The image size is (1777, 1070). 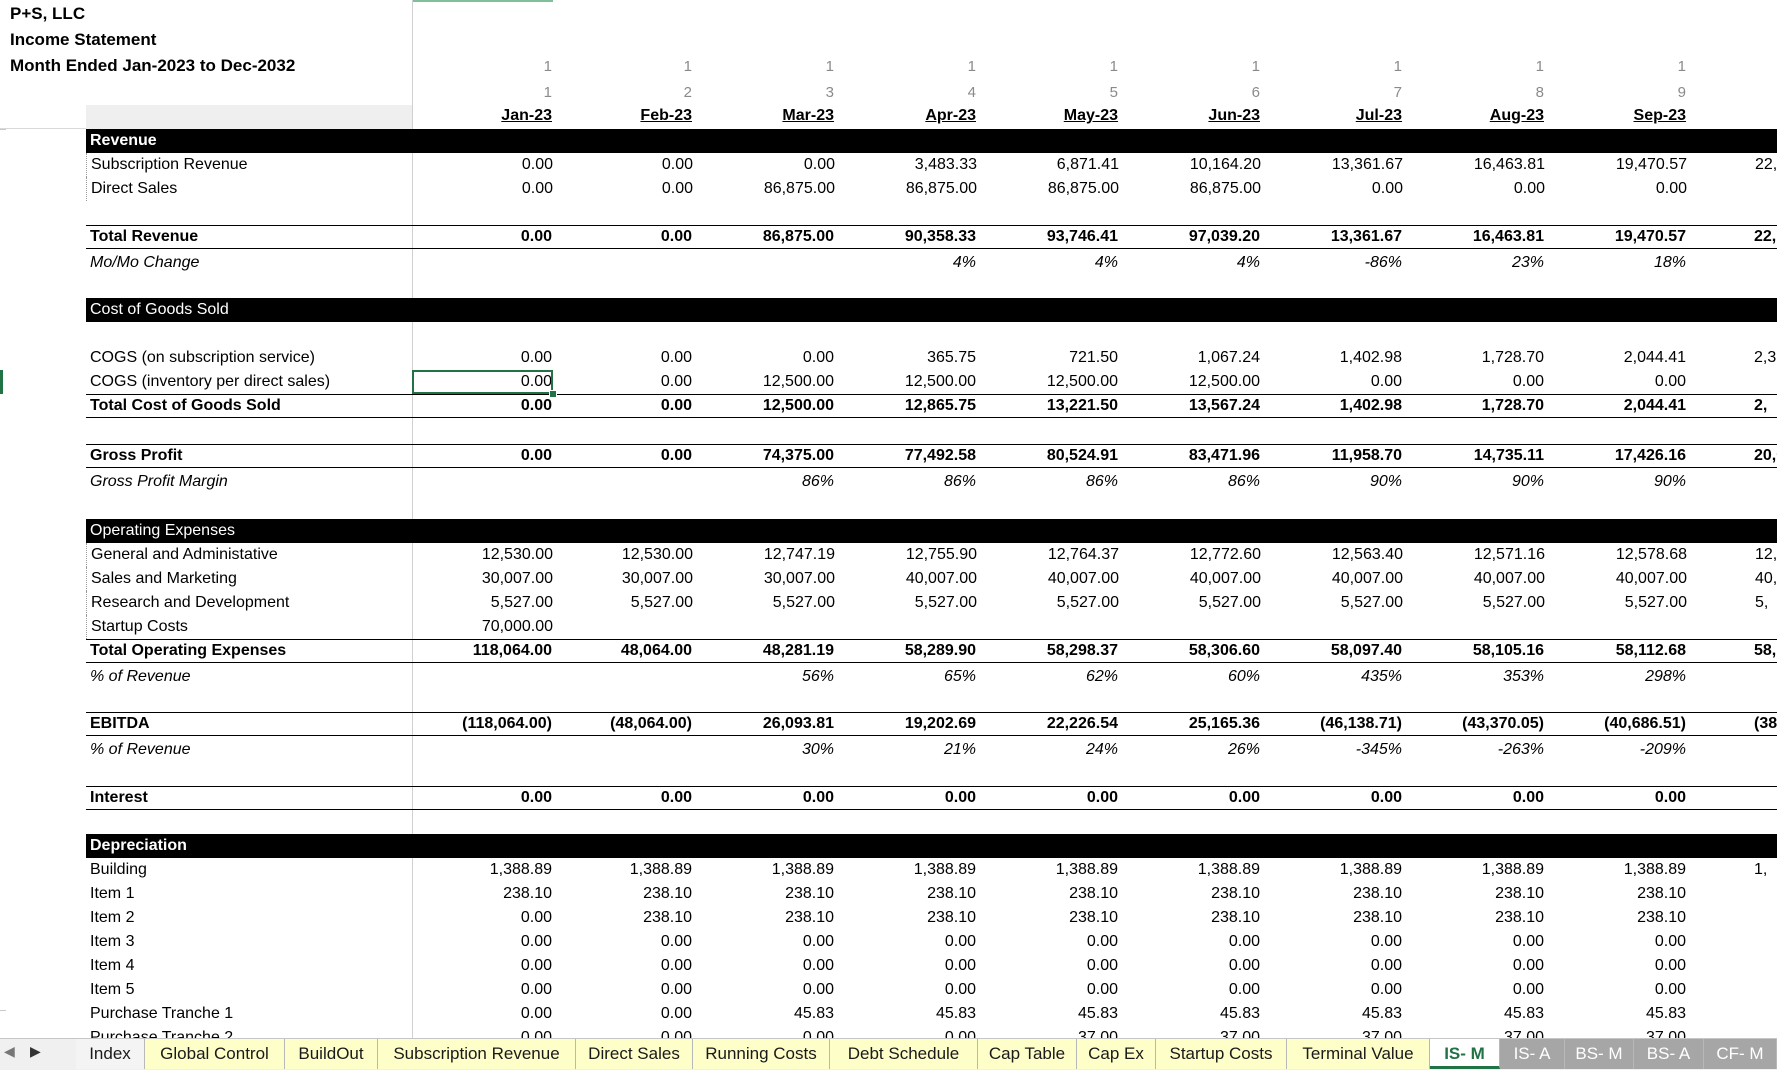 What do you see at coordinates (1766, 603) in the screenshot?
I see `value-cell: 5,` at bounding box center [1766, 603].